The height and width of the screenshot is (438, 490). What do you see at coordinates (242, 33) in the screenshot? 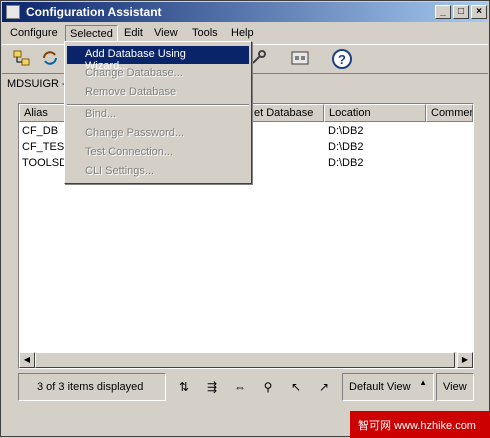
I see `menu-help: Help` at bounding box center [242, 33].